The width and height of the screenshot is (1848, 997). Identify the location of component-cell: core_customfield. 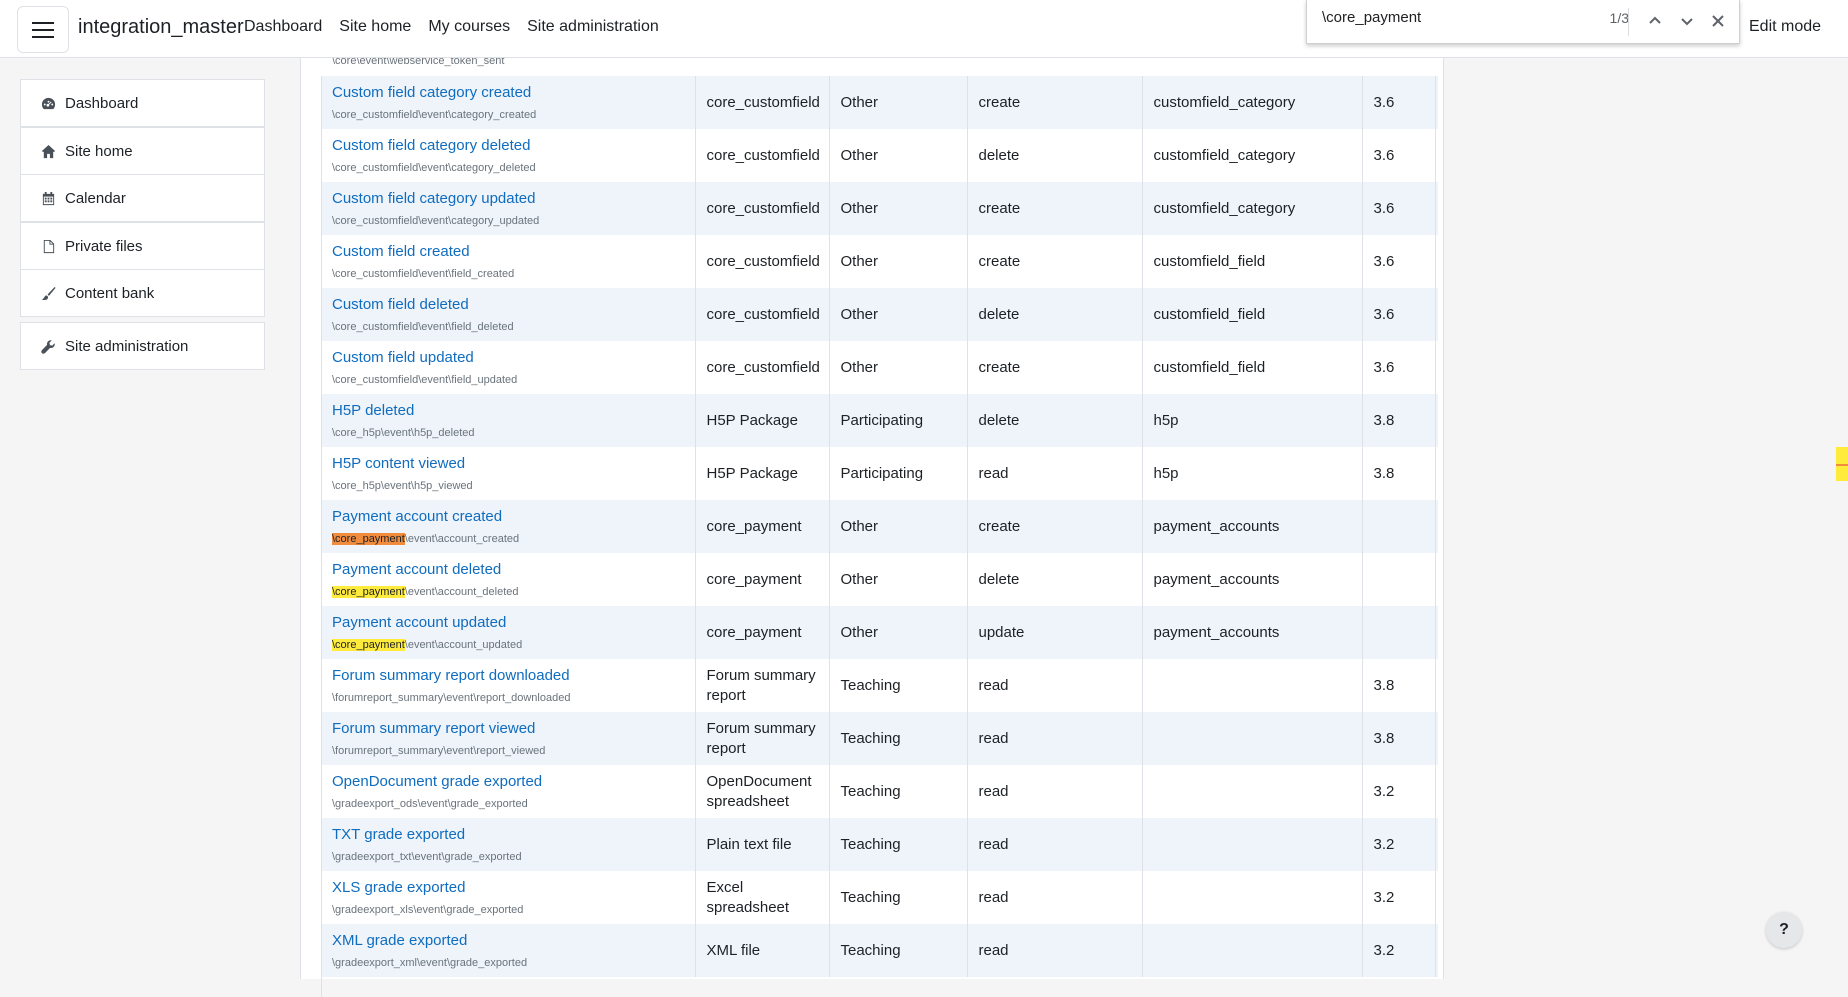
(762, 314).